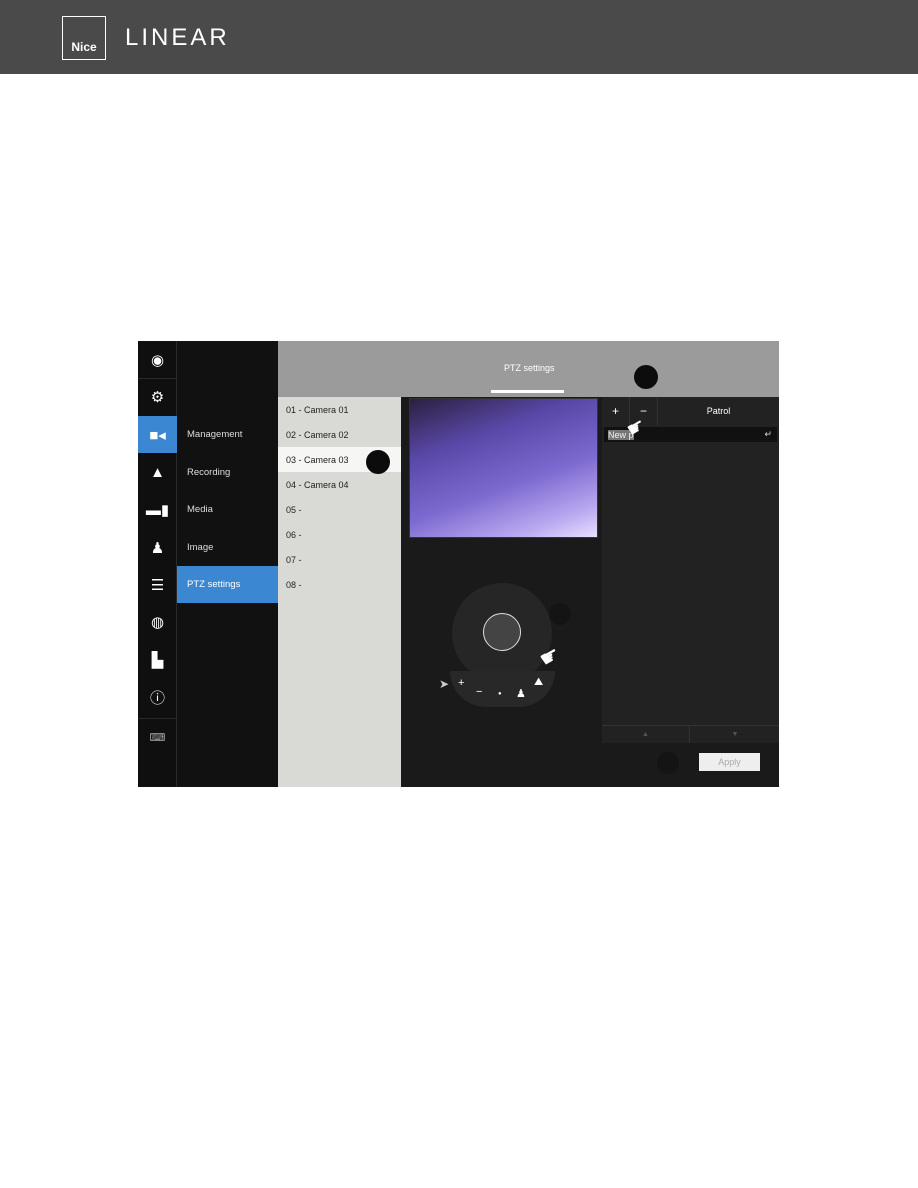  I want to click on camera-item: 01 - Camera 01, so click(339, 409).